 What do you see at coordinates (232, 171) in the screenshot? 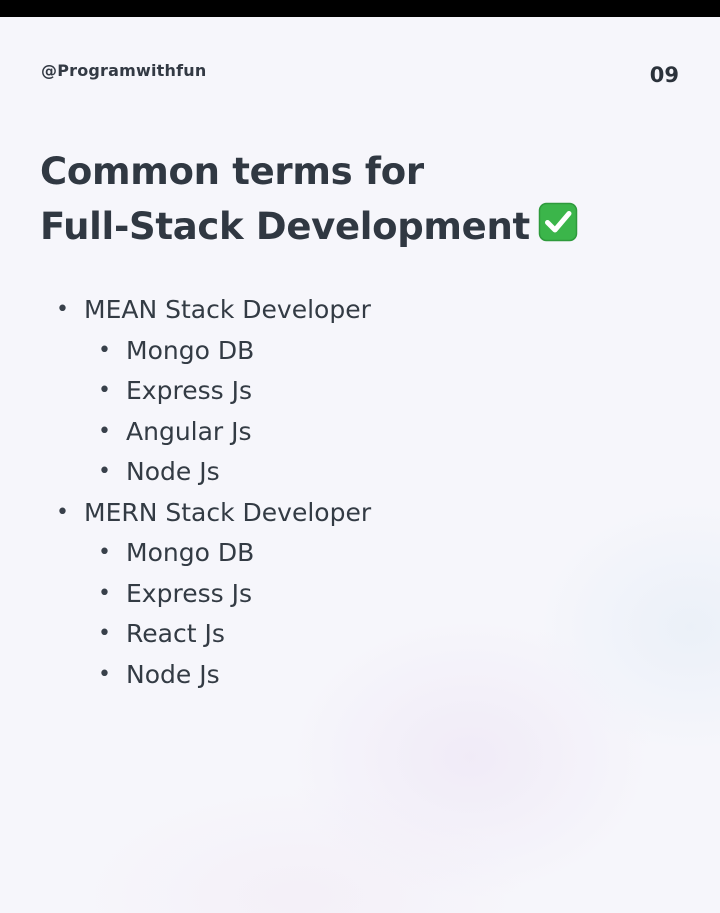
I see `title-line-1: Common terms for` at bounding box center [232, 171].